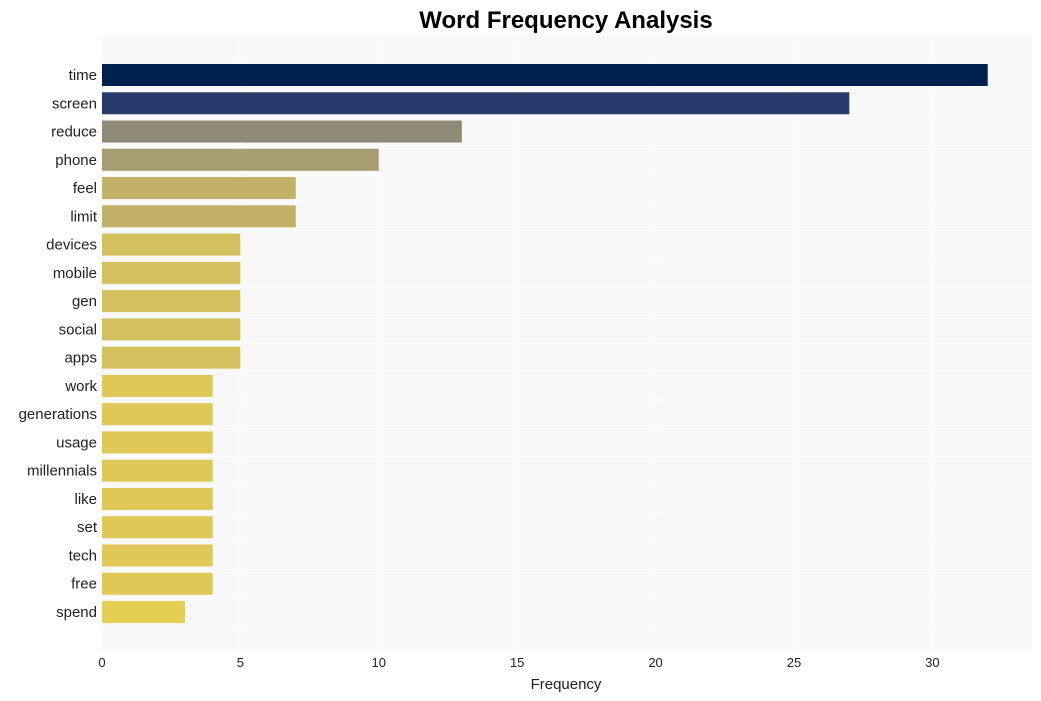  Describe the element at coordinates (655, 662) in the screenshot. I see `x-tick-label-20: 20` at that location.